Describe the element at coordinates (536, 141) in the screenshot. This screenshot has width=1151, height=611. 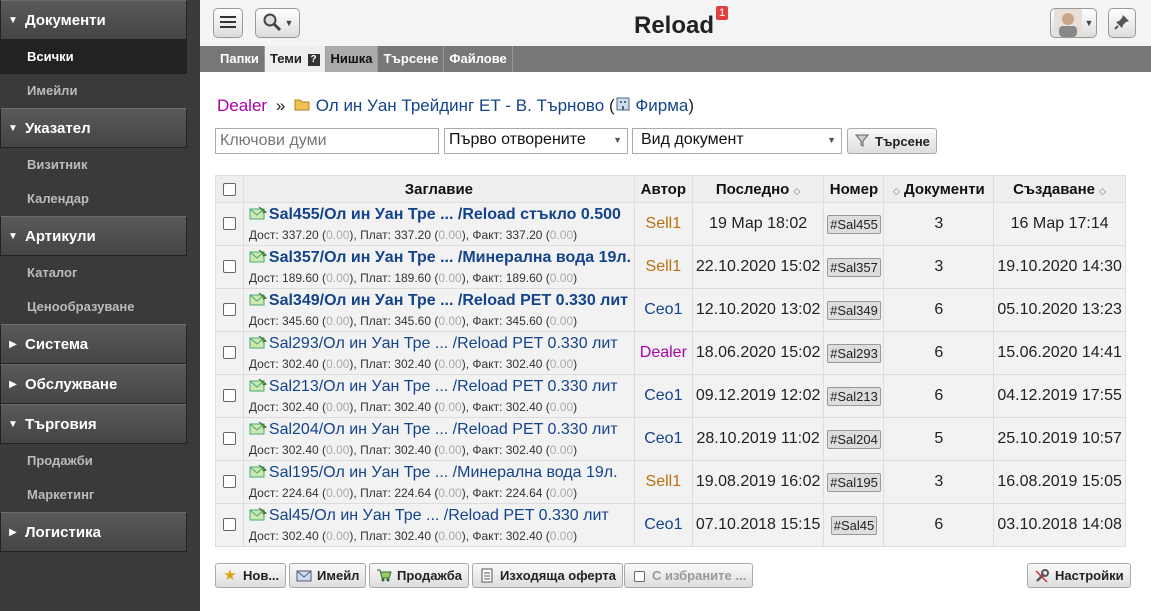
I see `order-select: Първо отворените ▼` at that location.